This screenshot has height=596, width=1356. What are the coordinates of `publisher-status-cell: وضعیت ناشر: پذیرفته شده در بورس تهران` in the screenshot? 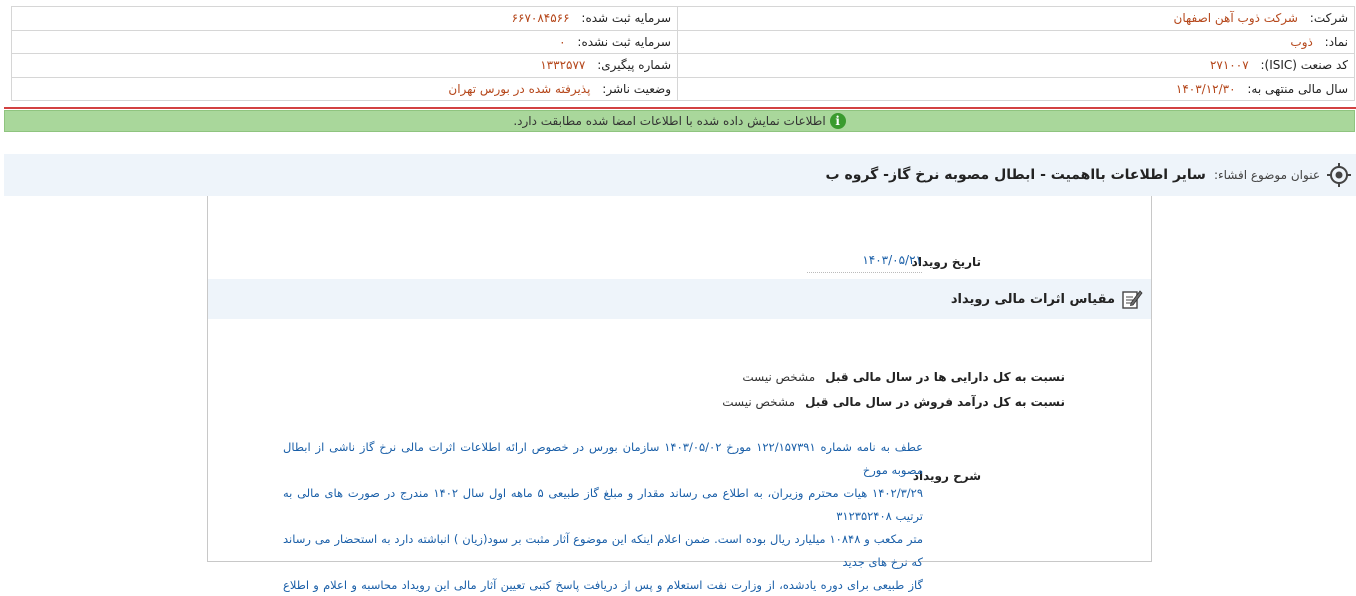 It's located at (344, 88).